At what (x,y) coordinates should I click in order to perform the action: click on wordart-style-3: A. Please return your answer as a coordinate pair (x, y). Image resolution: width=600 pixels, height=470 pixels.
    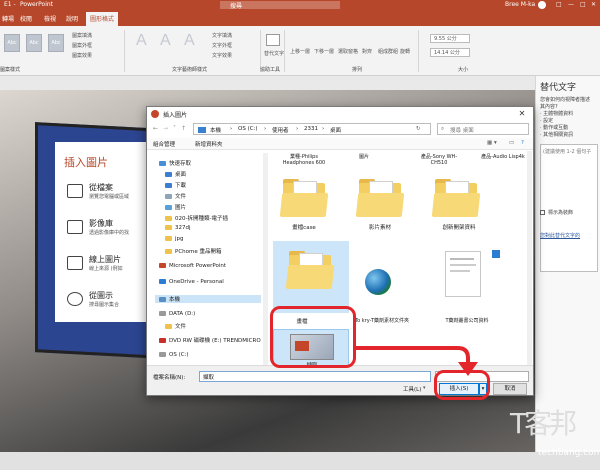
    Looking at the image, I should click on (189, 41).